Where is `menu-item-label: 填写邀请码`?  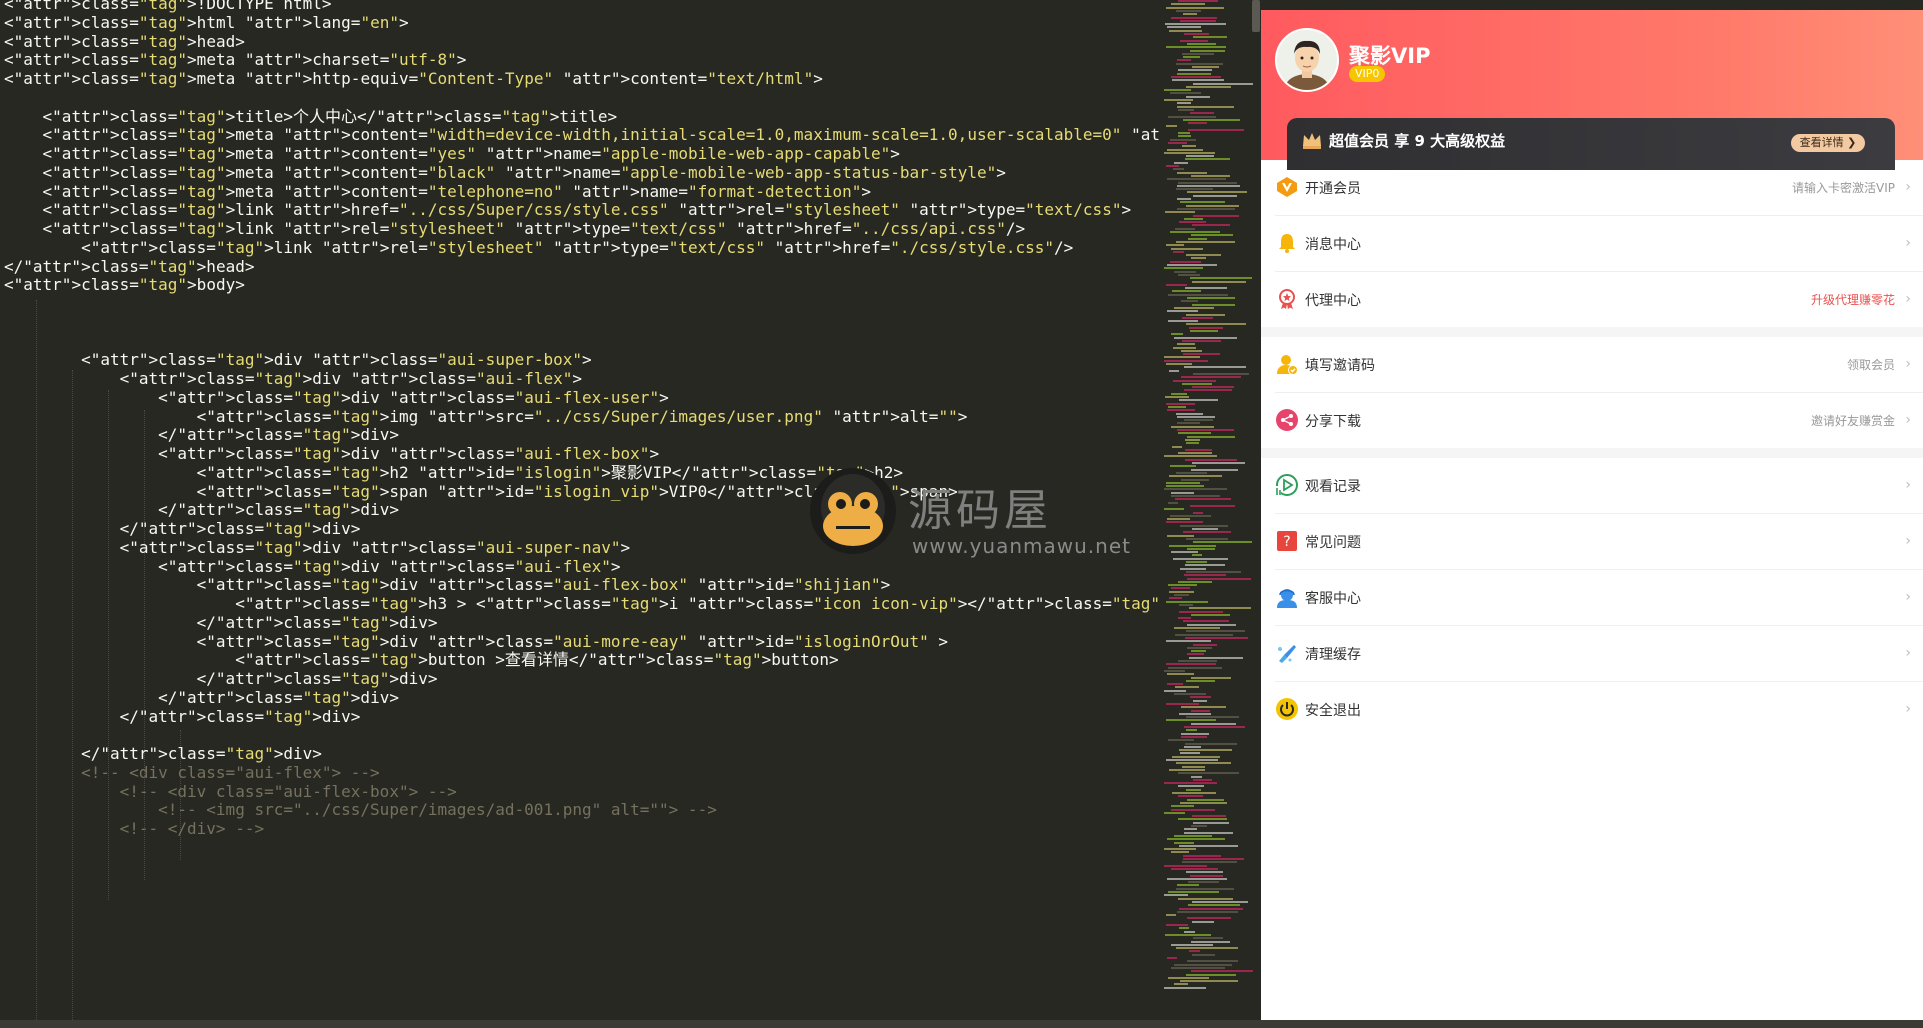 menu-item-label: 填写邀请码 is located at coordinates (1340, 366).